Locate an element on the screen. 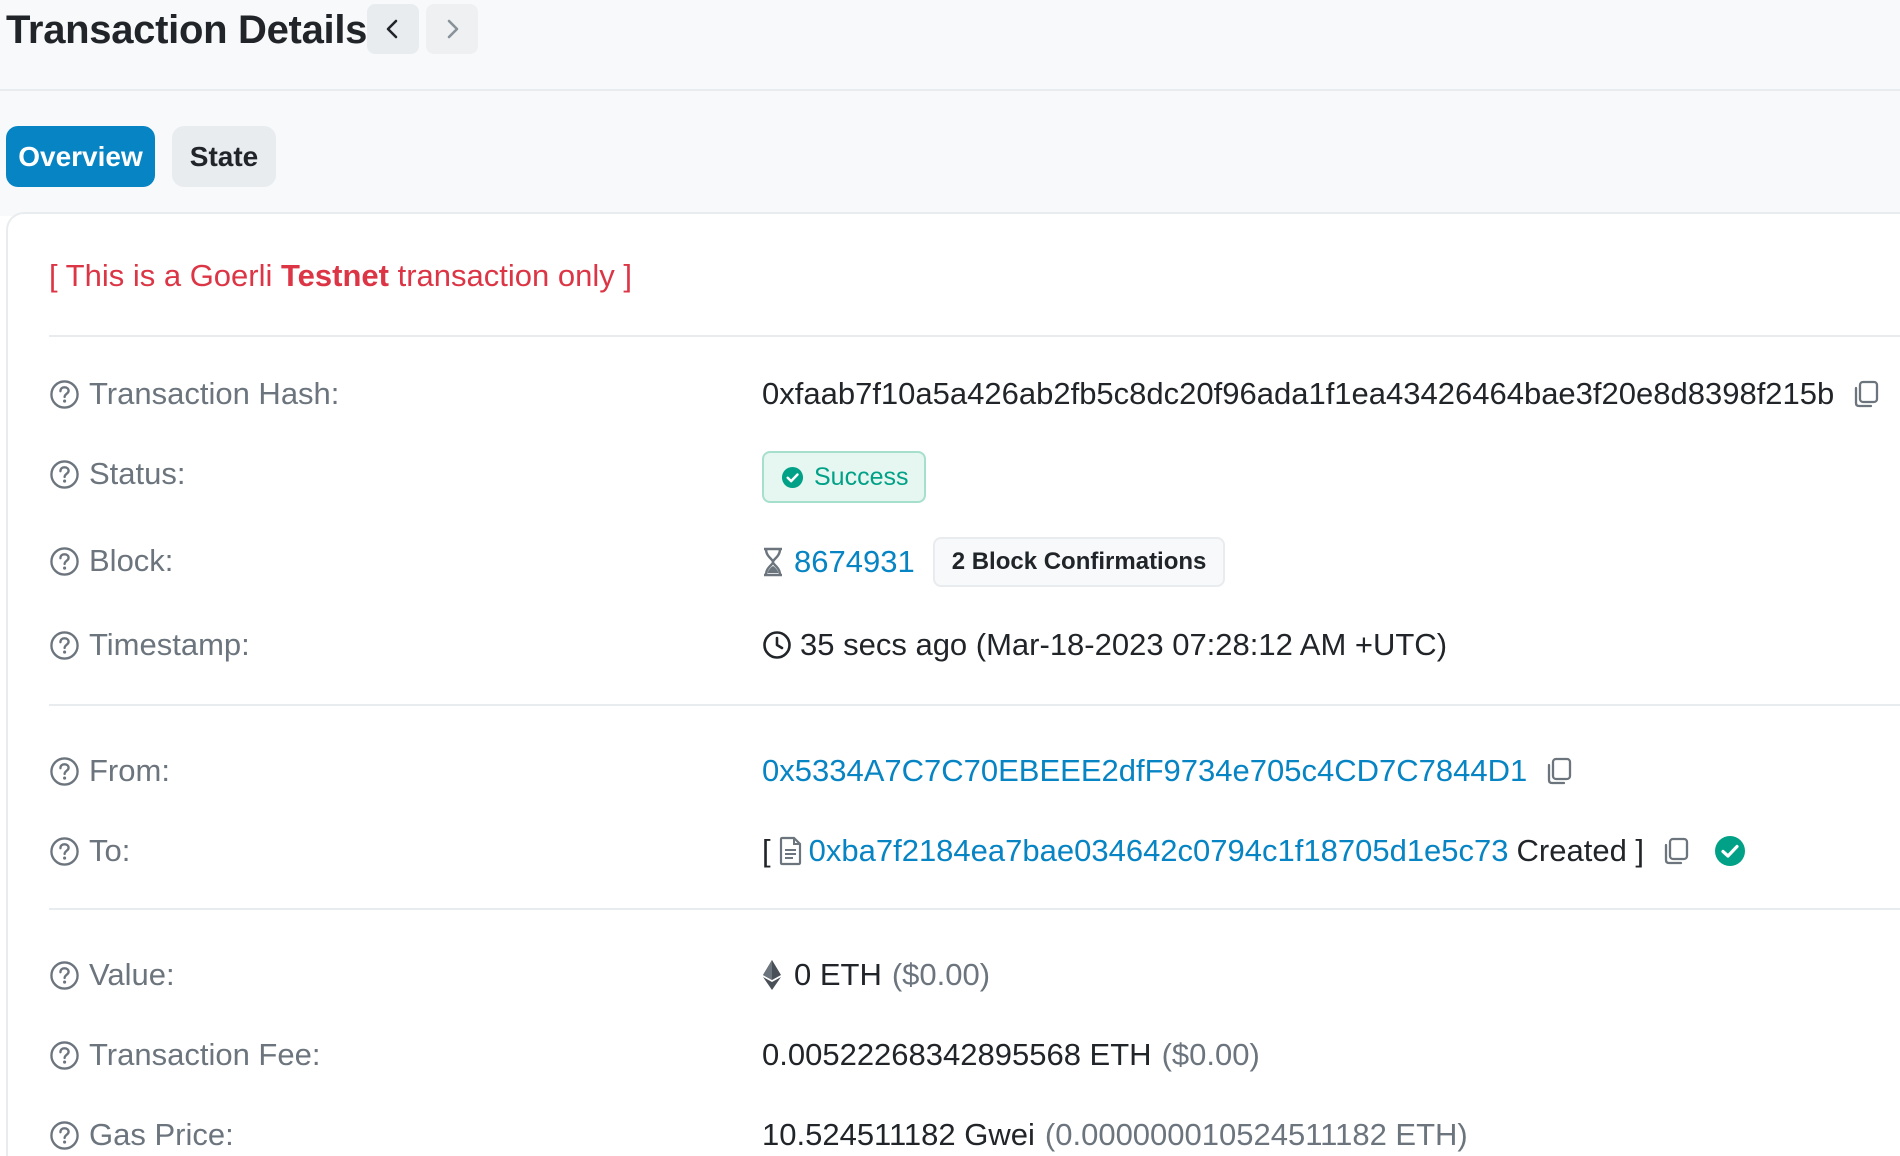 This screenshot has width=1900, height=1156. gas-price-label: Gas Price: is located at coordinates (141, 1135).